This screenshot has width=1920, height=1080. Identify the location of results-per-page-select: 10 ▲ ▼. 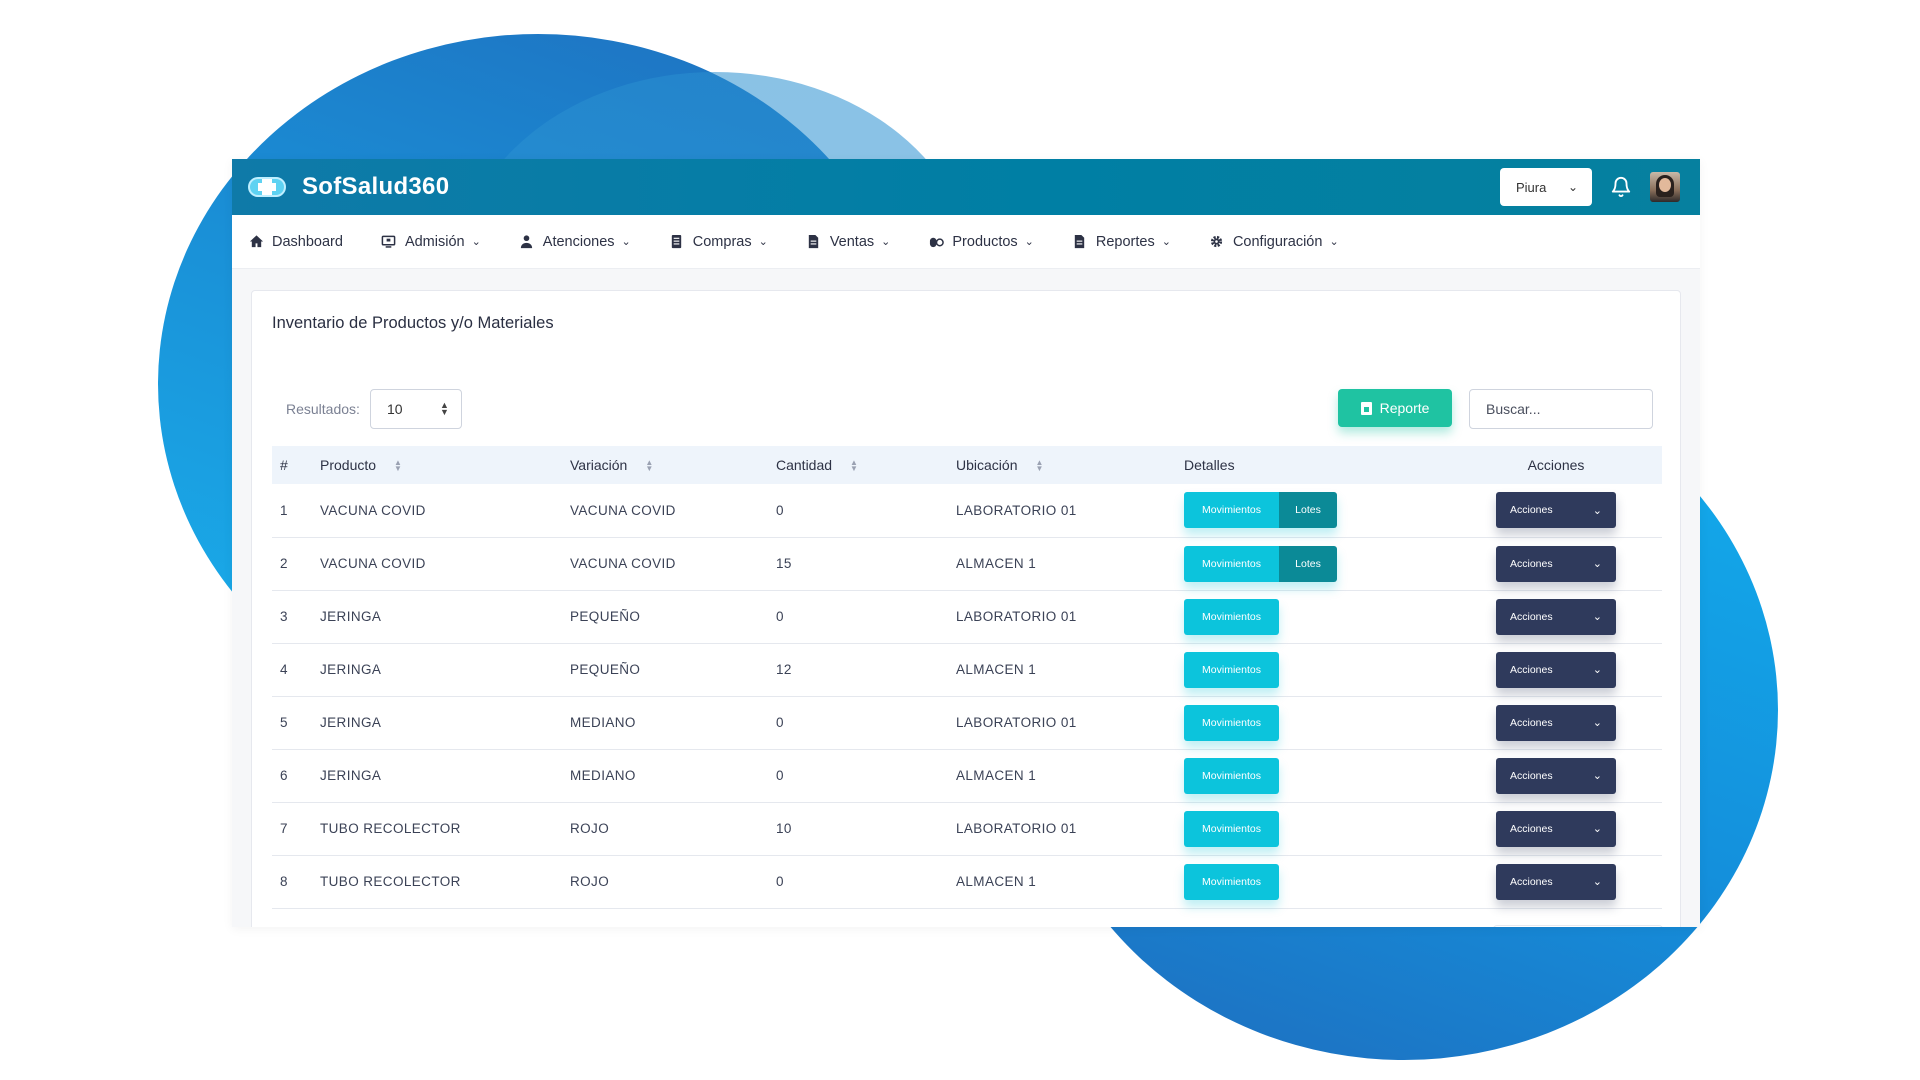
(415, 409).